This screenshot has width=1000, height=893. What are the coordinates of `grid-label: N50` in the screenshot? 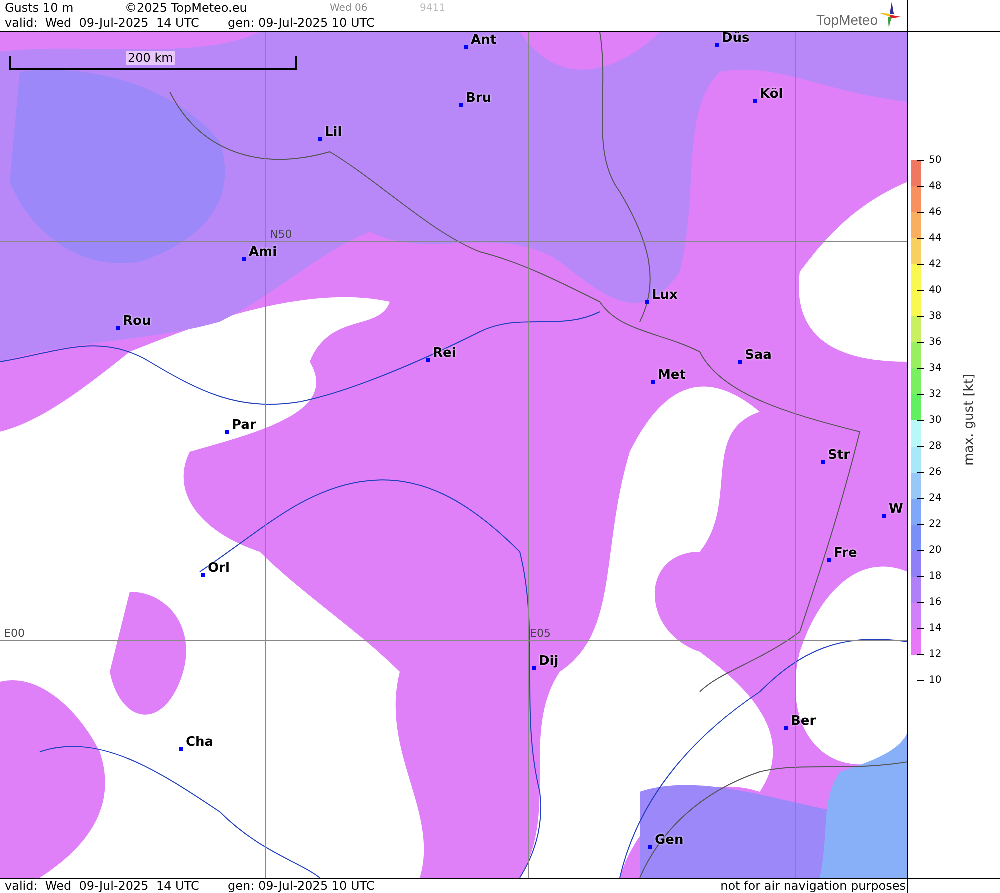 It's located at (281, 235).